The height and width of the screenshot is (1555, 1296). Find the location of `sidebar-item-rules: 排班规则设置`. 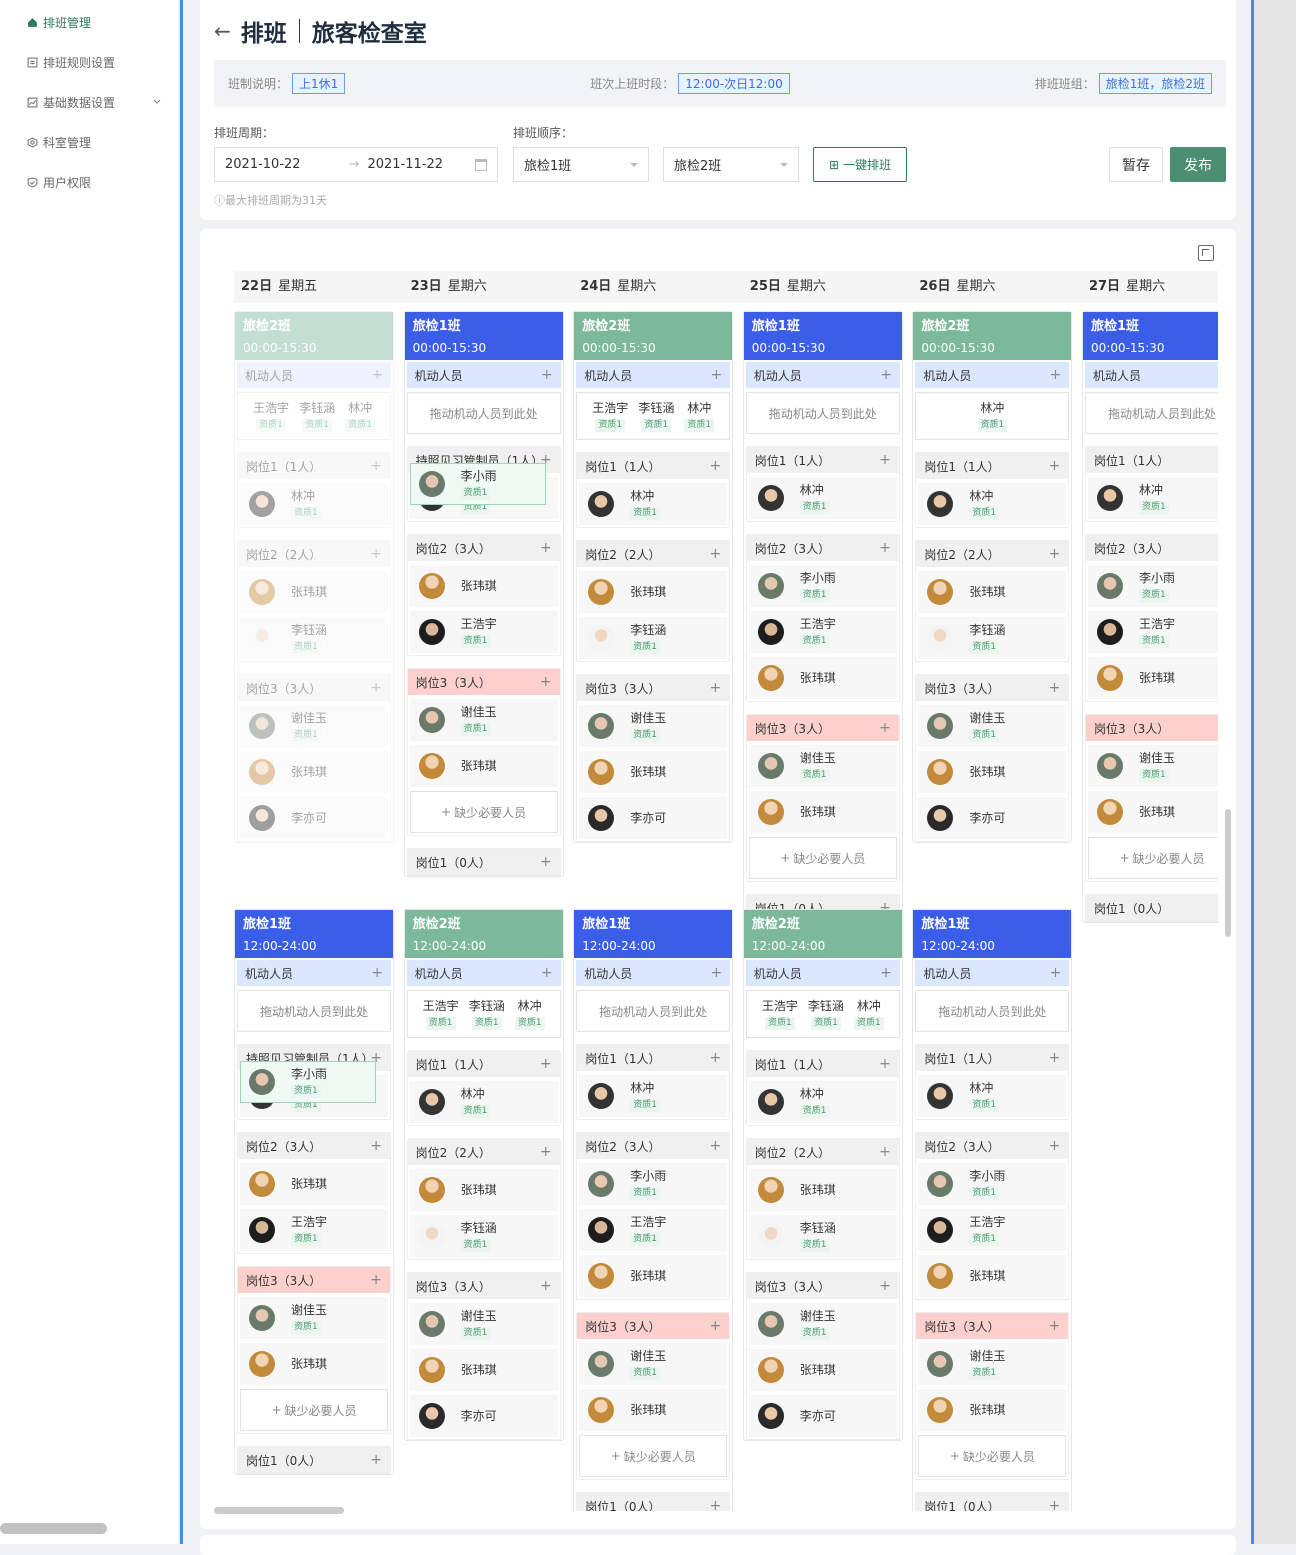

sidebar-item-rules: 排班规则设置 is located at coordinates (89, 62).